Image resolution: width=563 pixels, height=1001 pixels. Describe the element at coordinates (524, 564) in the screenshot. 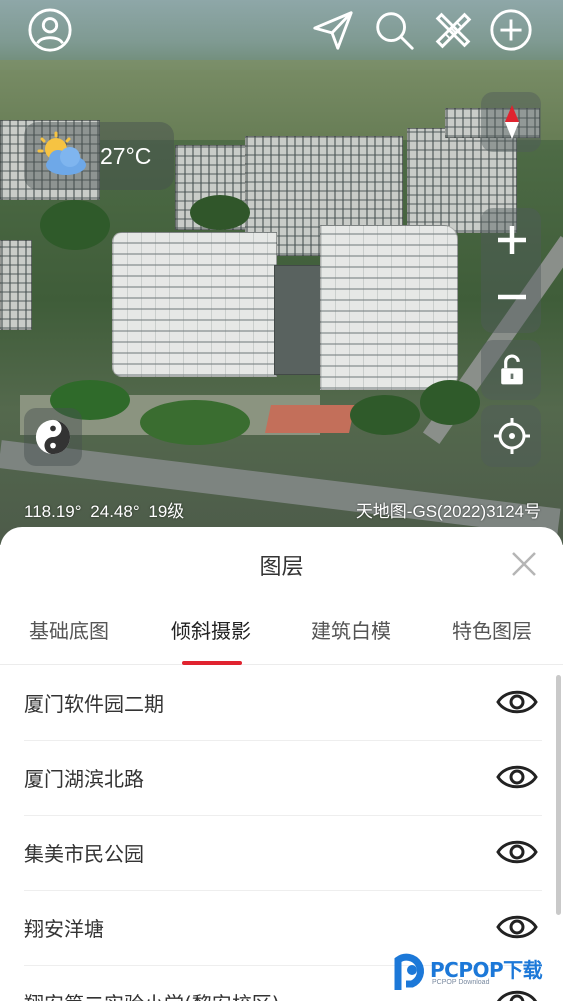

I see `close-icon` at that location.